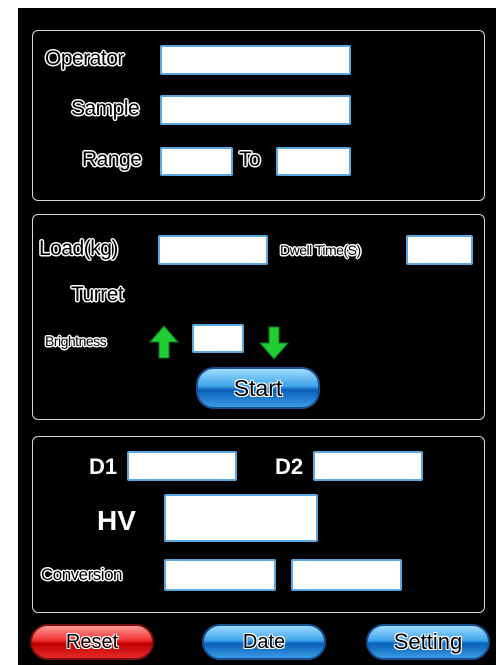  I want to click on turret-label: Turret, so click(97, 294).